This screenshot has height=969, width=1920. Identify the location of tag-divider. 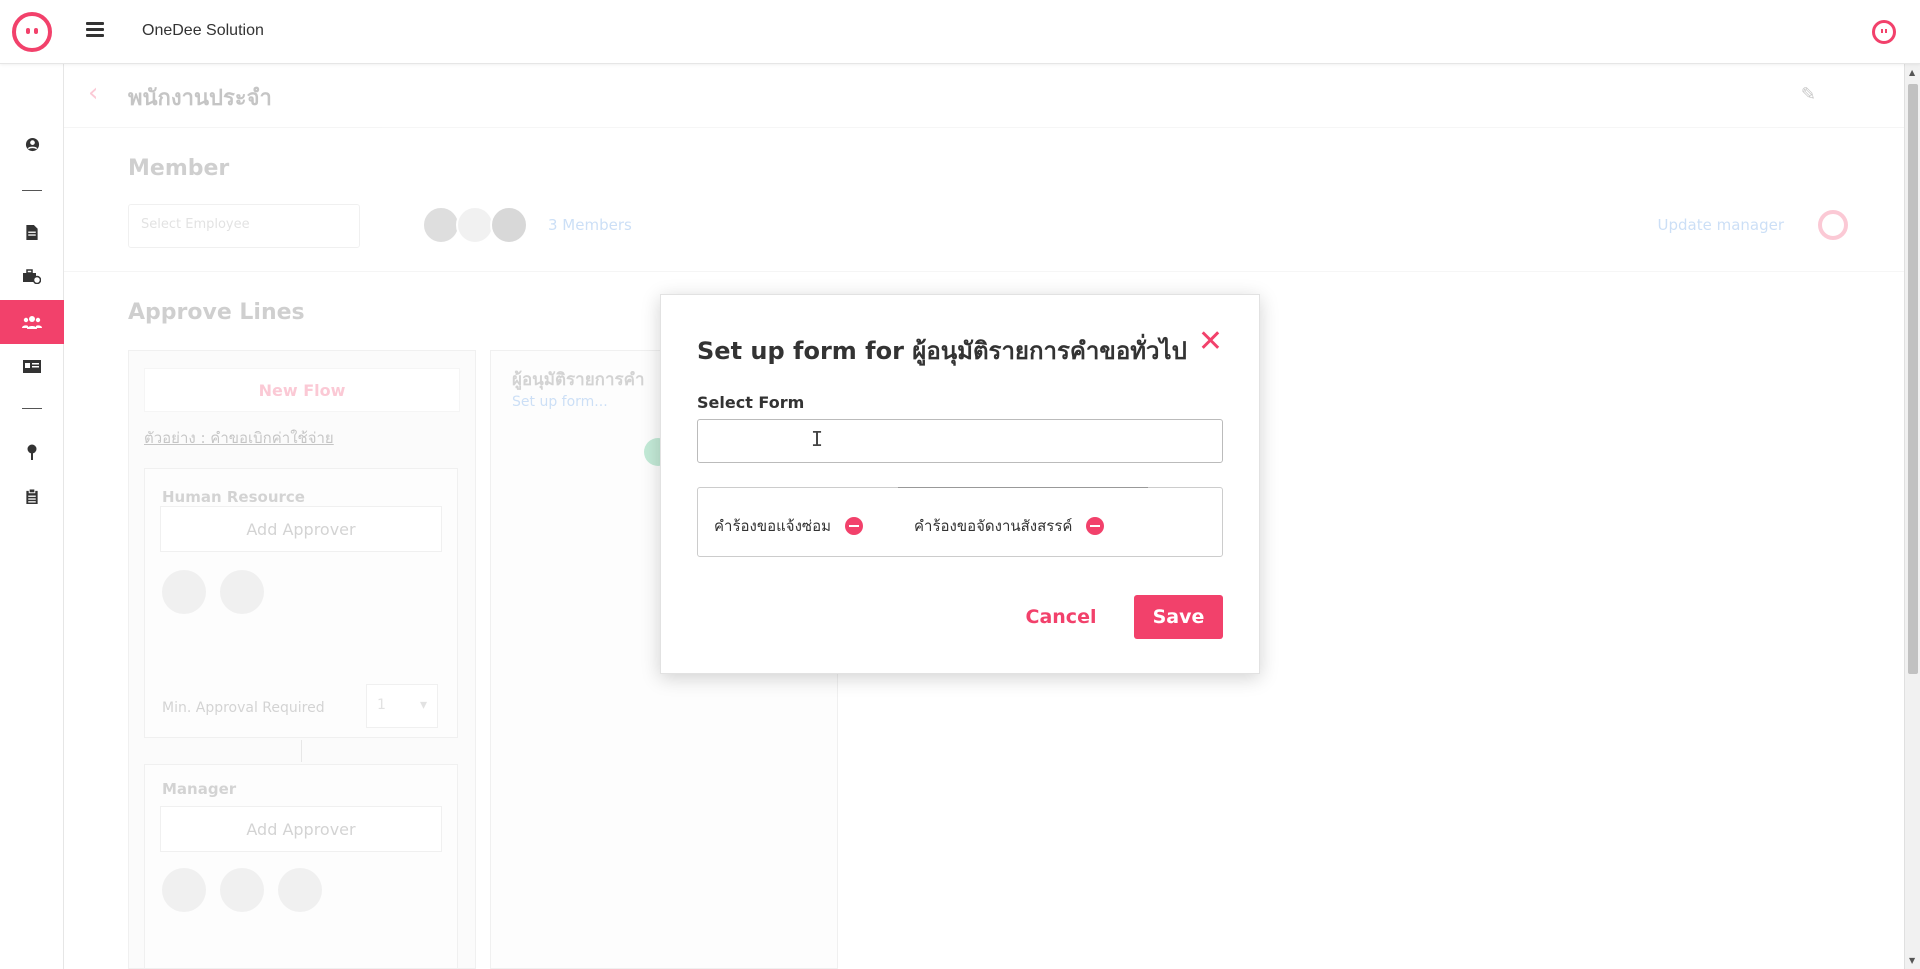
(1023, 487).